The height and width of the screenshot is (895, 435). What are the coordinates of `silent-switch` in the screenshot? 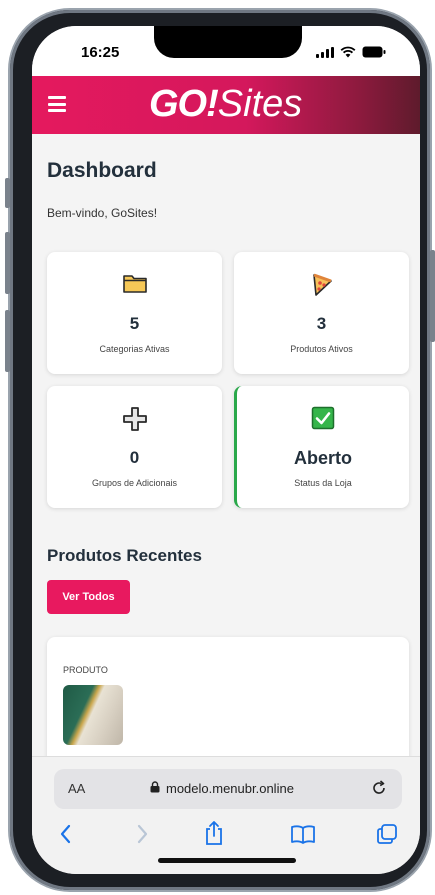 It's located at (7, 193).